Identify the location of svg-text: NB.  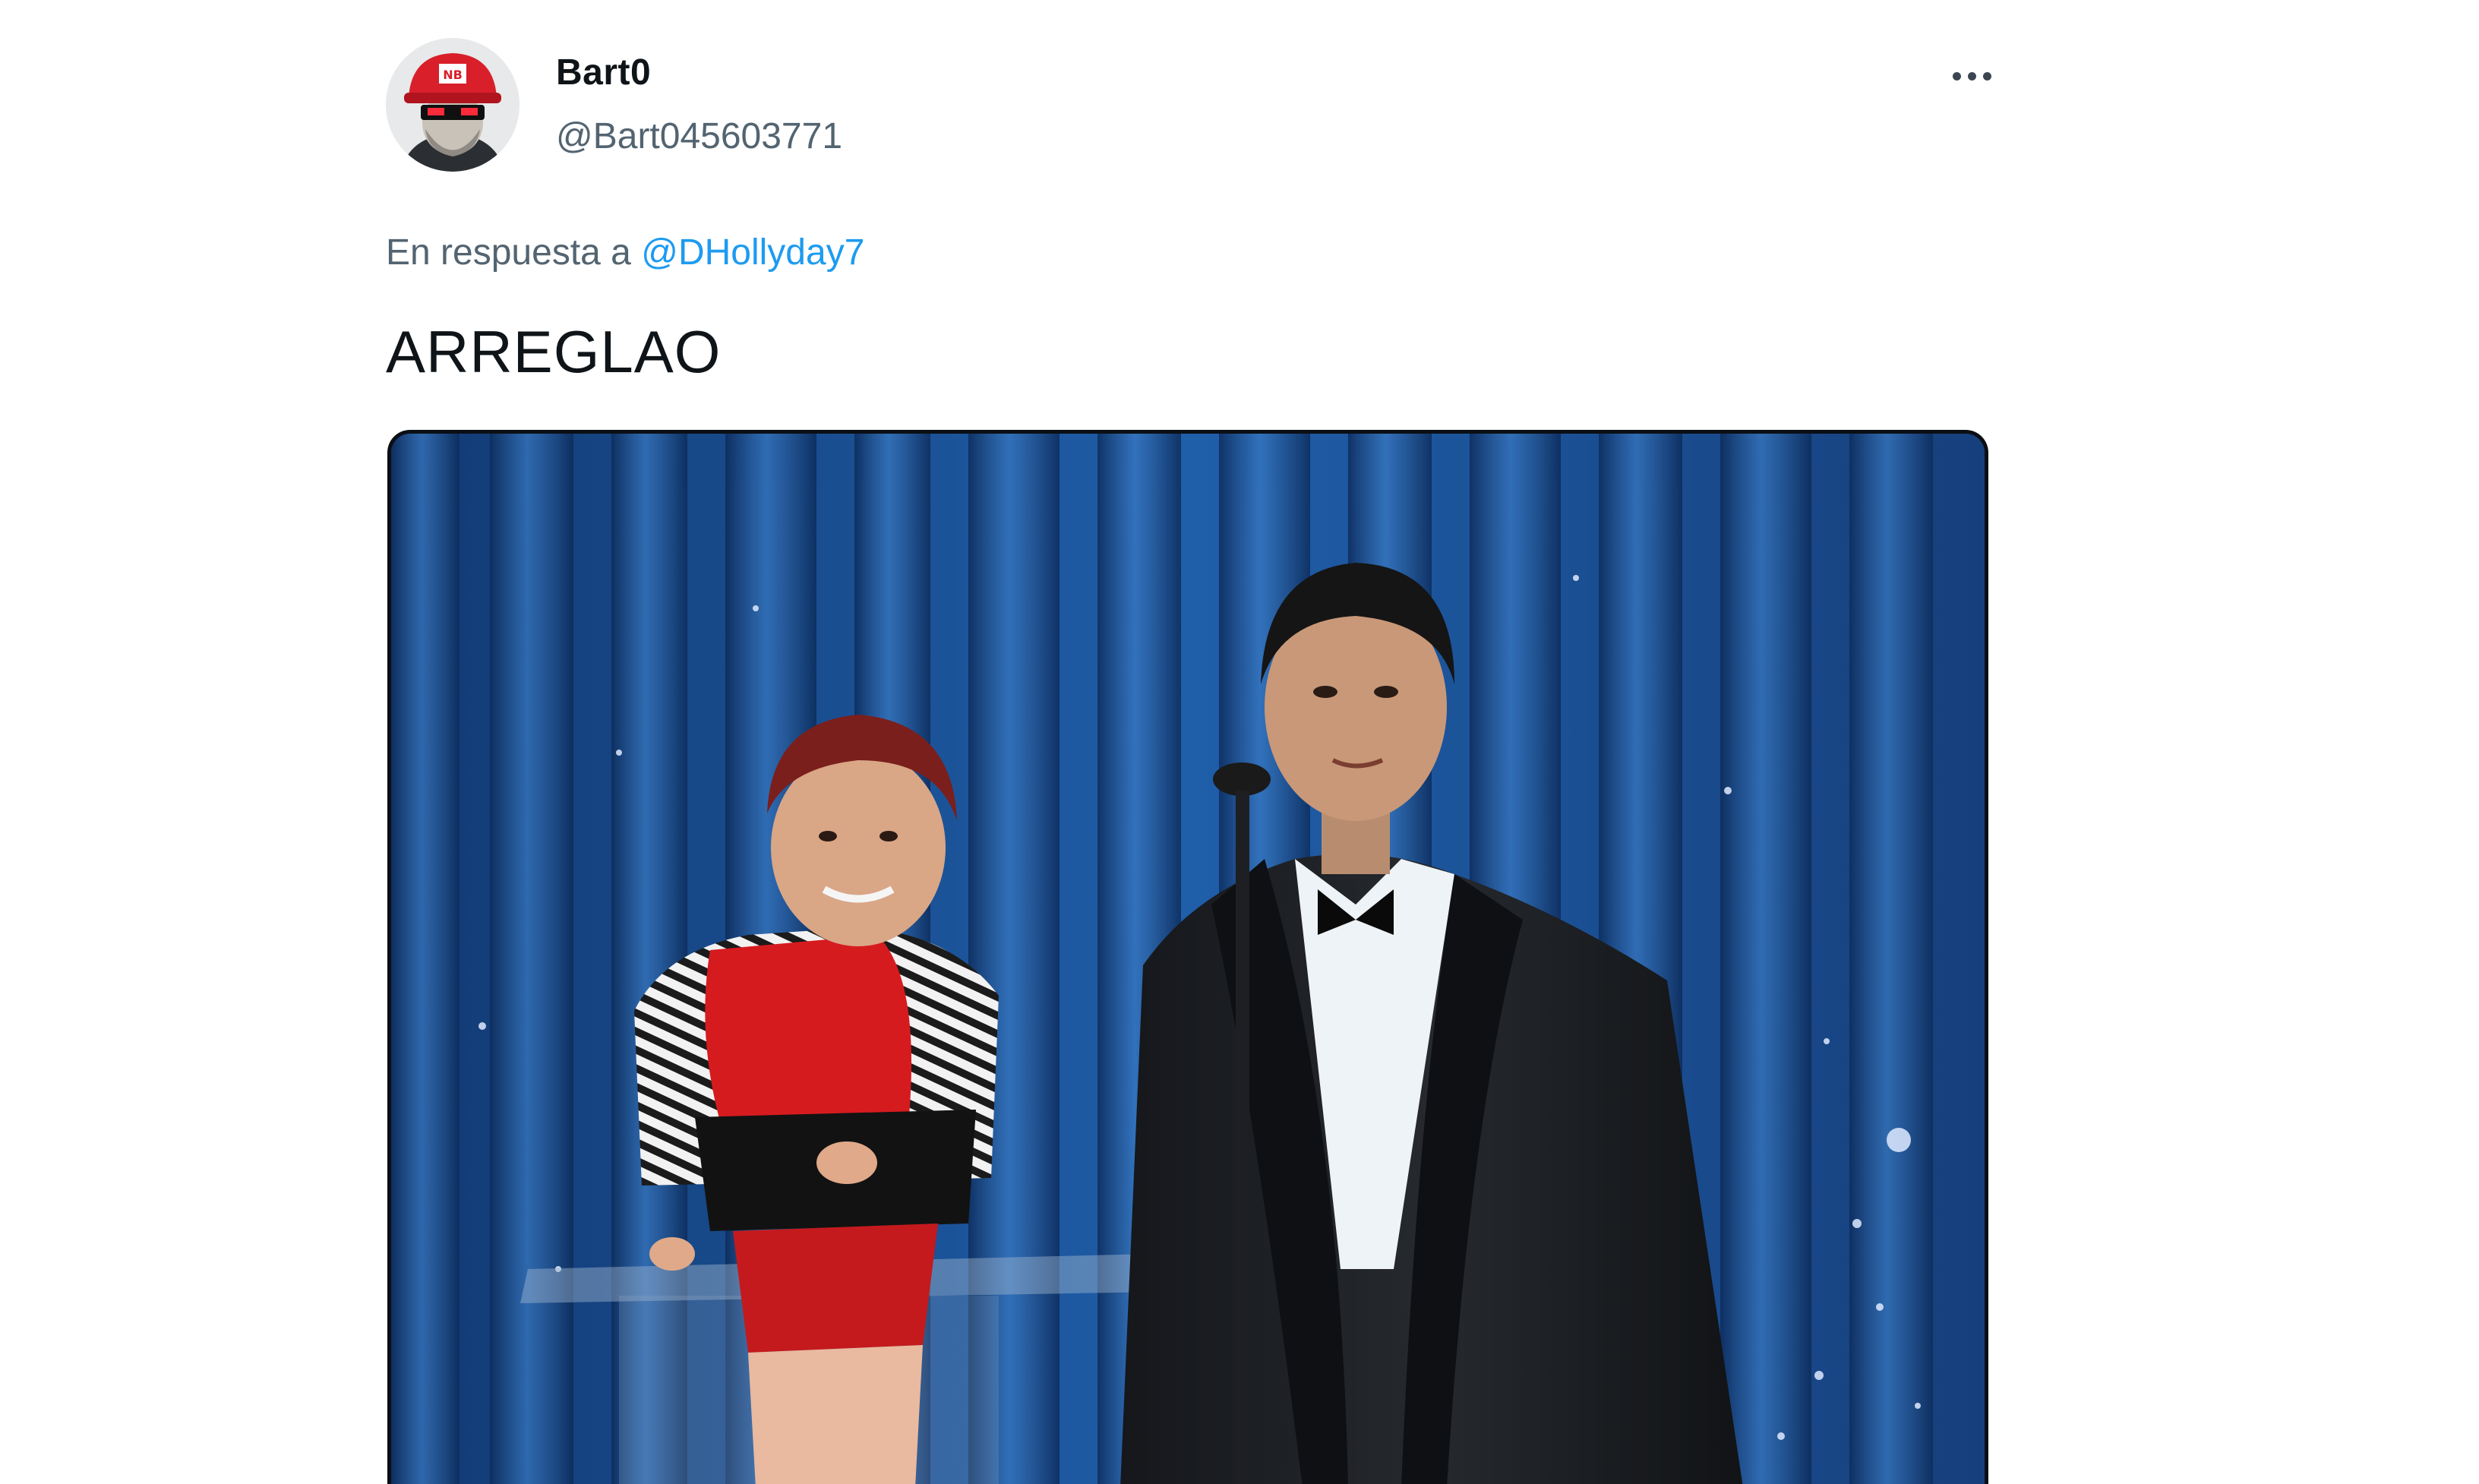
(453, 75).